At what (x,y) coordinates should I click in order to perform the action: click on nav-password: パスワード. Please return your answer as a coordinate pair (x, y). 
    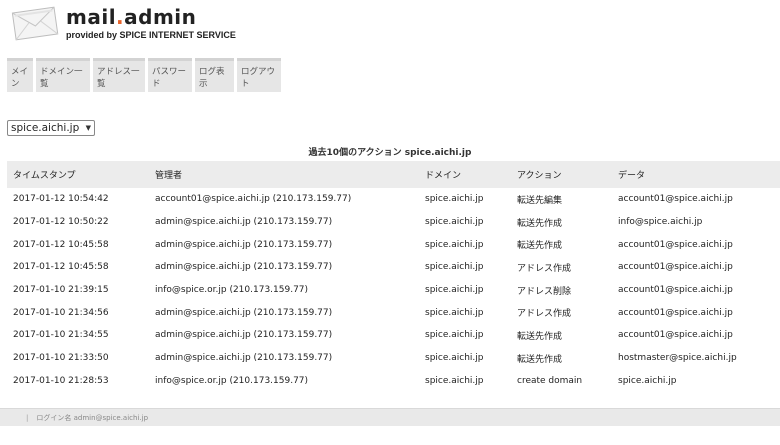
    Looking at the image, I should click on (170, 75).